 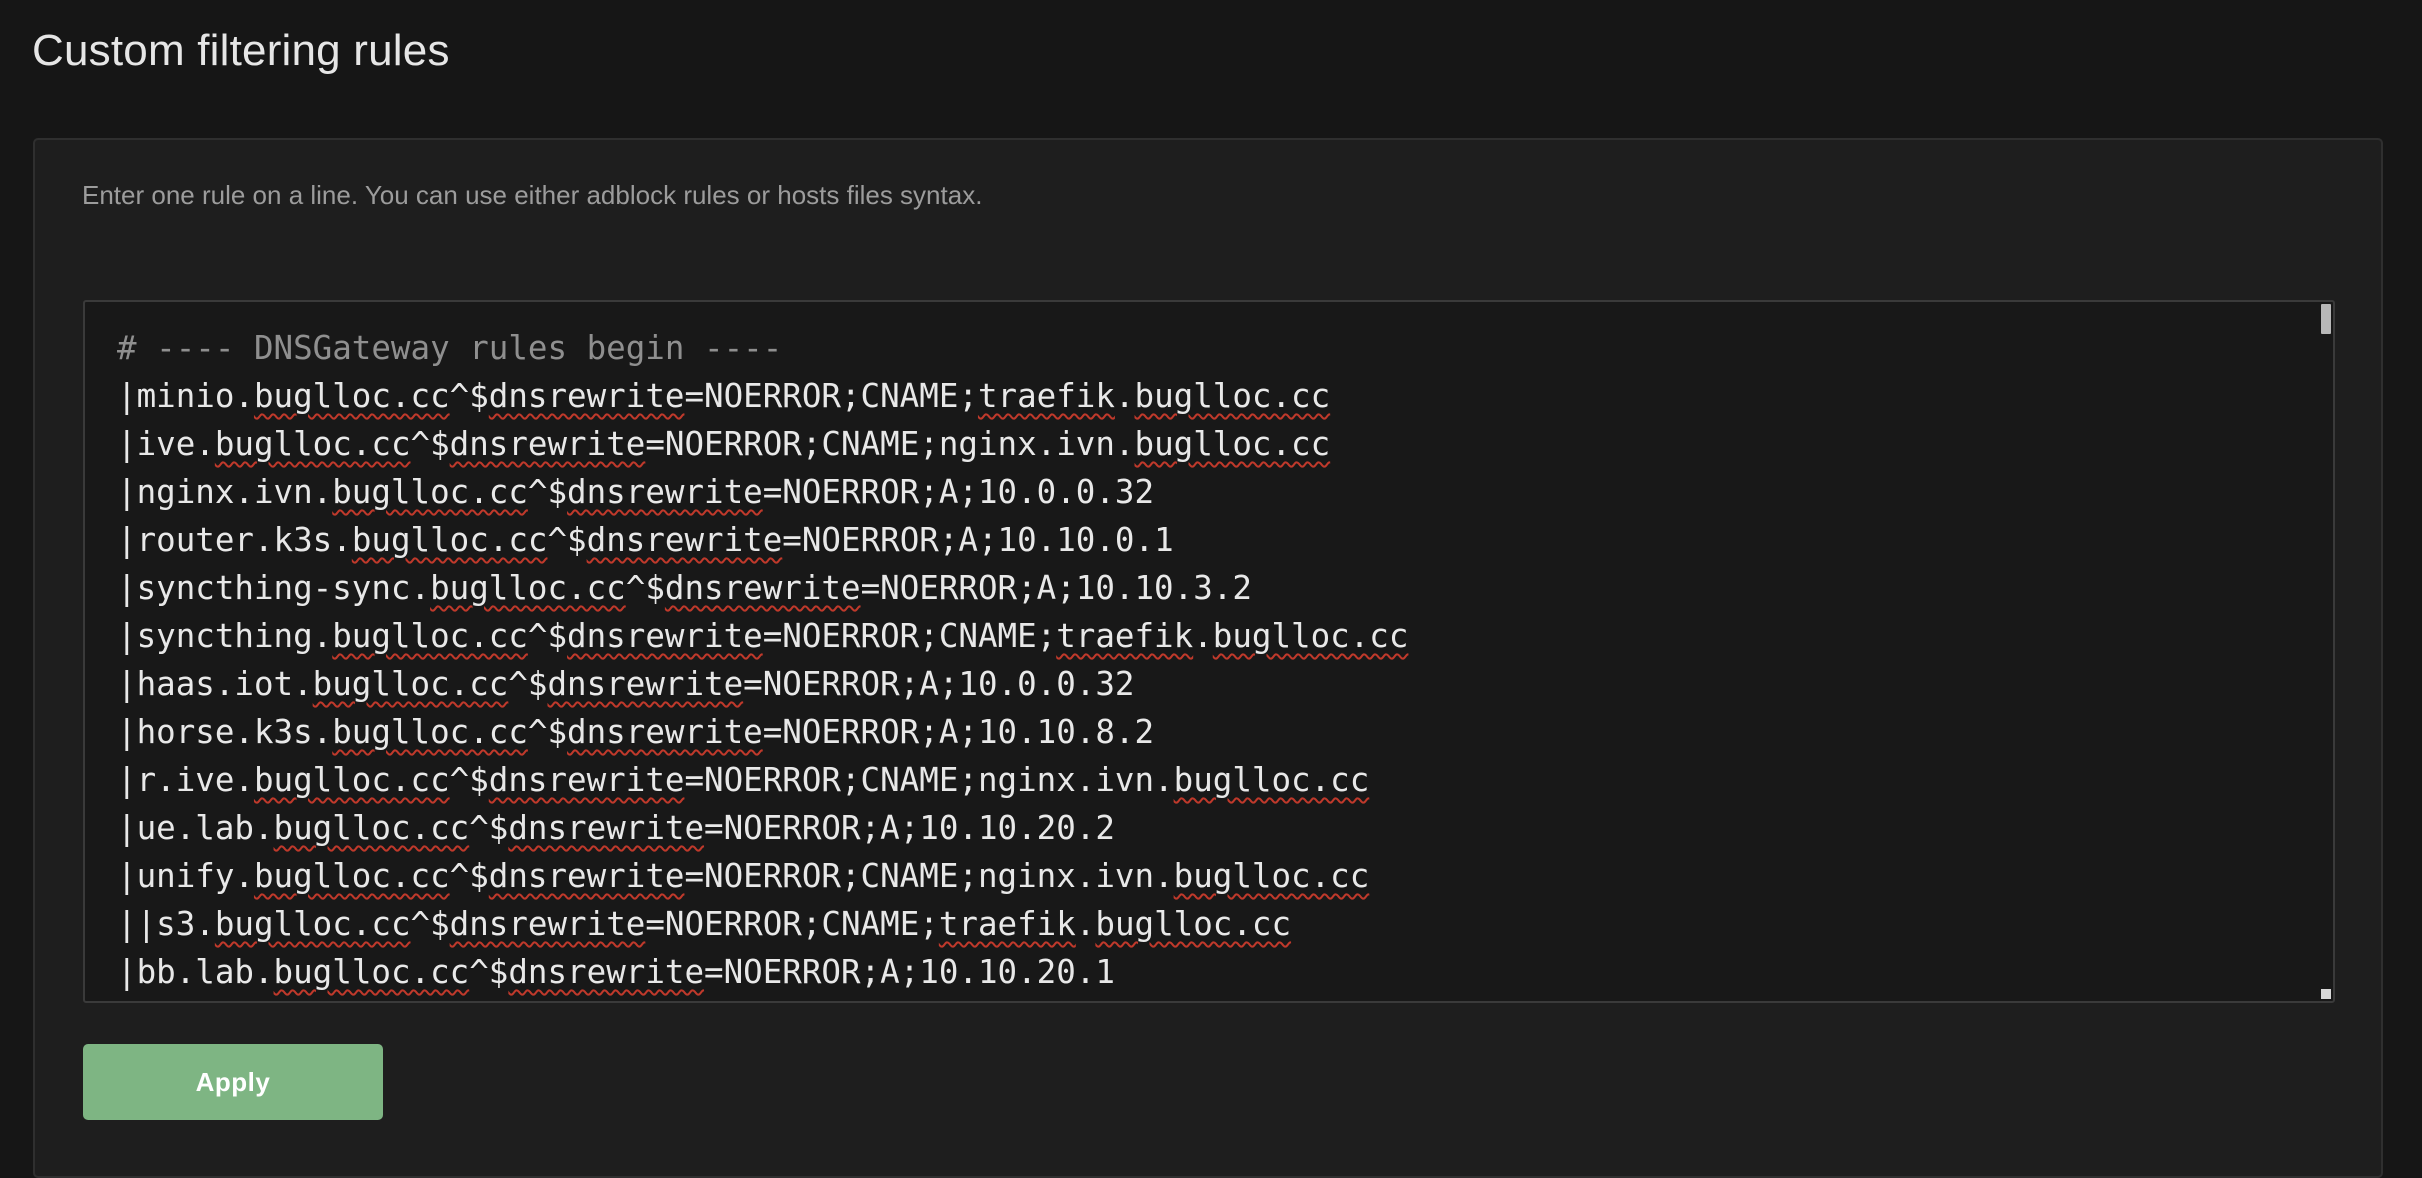 I want to click on page-title: Custom filtering rules, so click(x=241, y=50).